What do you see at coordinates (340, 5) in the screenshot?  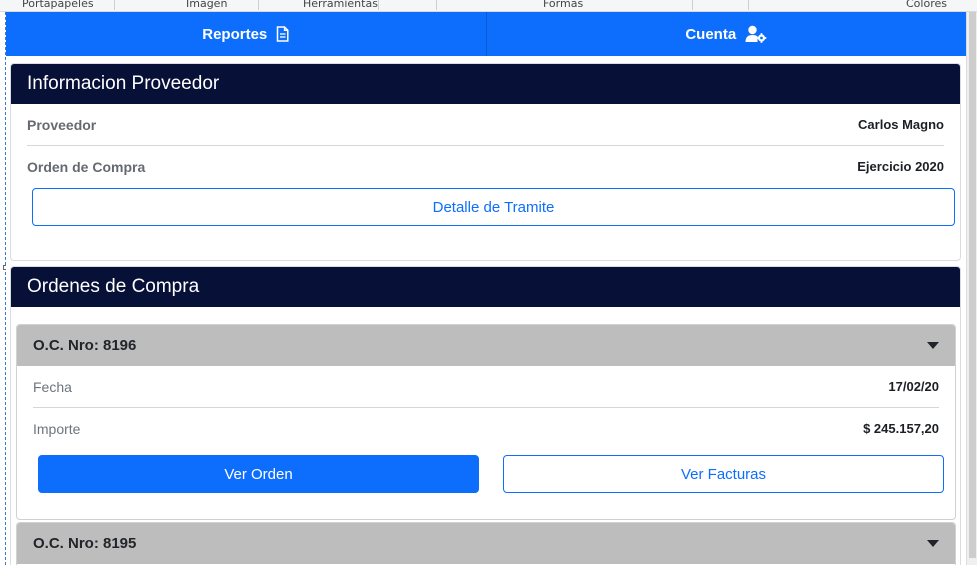 I see `ribbon-group-herramientas: Herramientas` at bounding box center [340, 5].